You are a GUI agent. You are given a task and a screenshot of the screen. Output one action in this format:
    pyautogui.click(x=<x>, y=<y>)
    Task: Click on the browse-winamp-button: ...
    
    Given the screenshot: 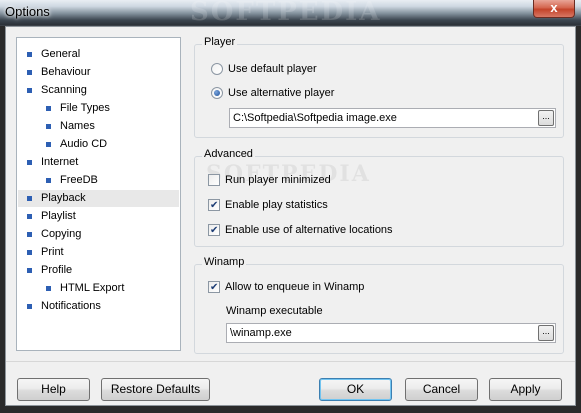 What is the action you would take?
    pyautogui.click(x=546, y=333)
    